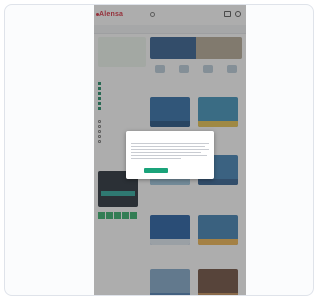 The image size is (320, 300). I want to click on cookie-settings-button, so click(184, 170).